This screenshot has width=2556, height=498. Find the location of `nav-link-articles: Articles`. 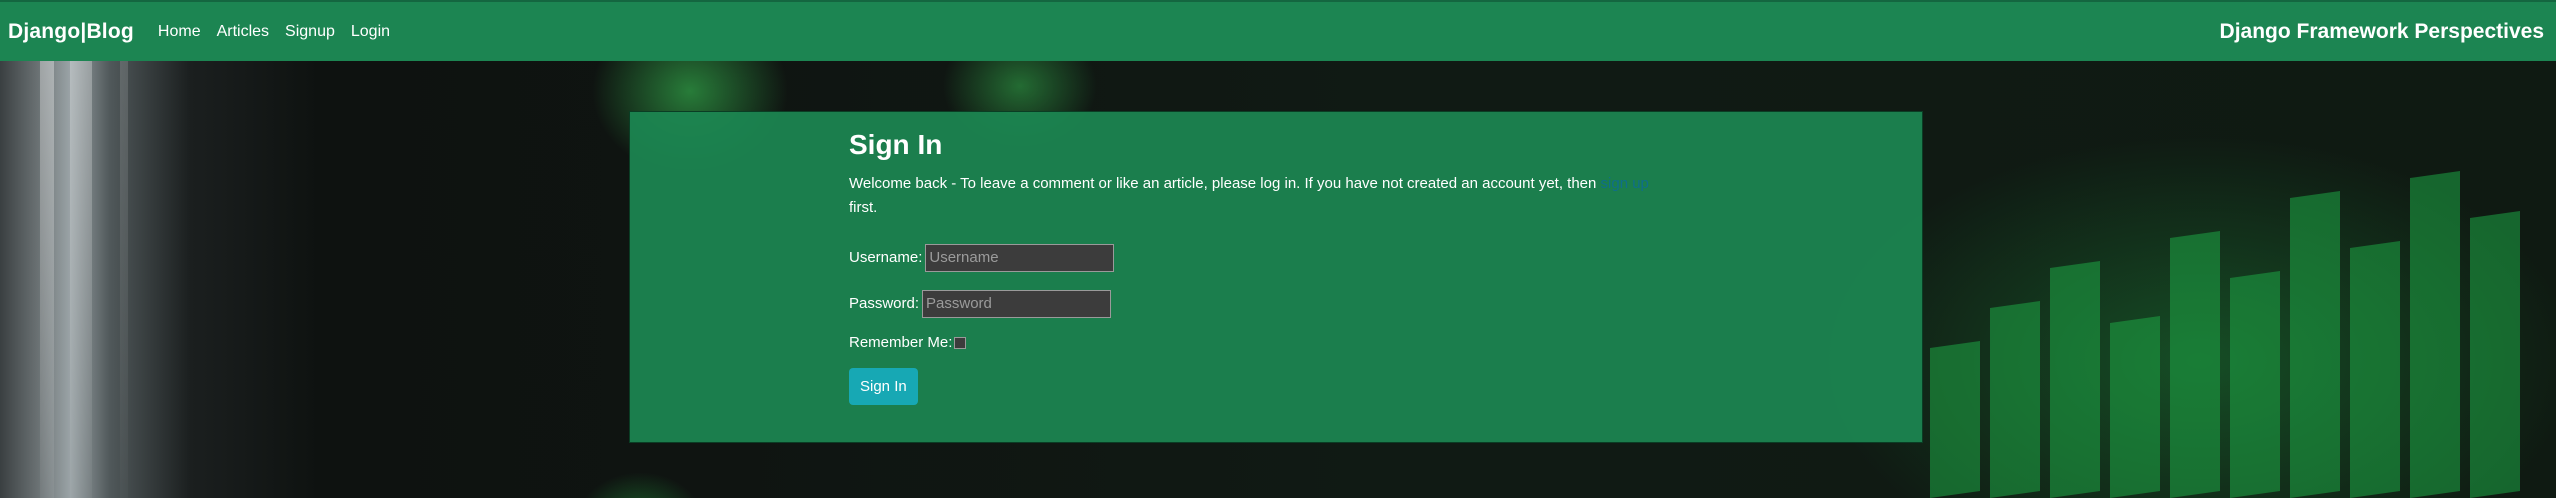

nav-link-articles: Articles is located at coordinates (243, 32).